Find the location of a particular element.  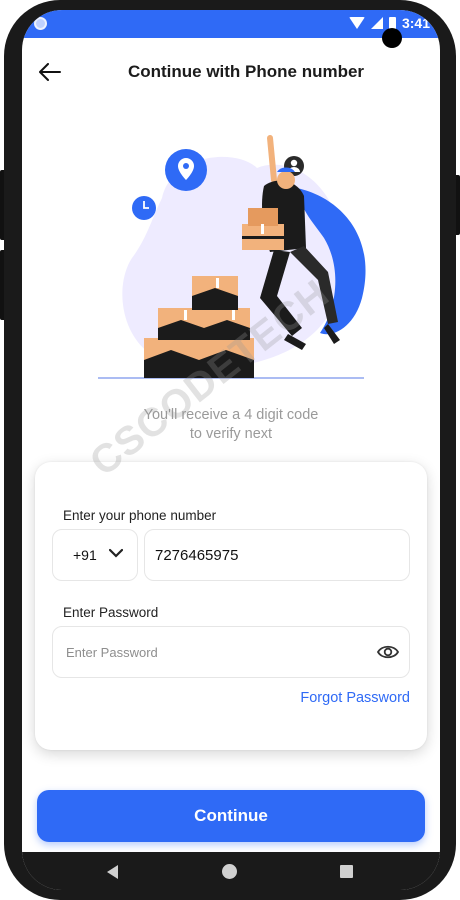

nav-back-icon is located at coordinates (112, 872).